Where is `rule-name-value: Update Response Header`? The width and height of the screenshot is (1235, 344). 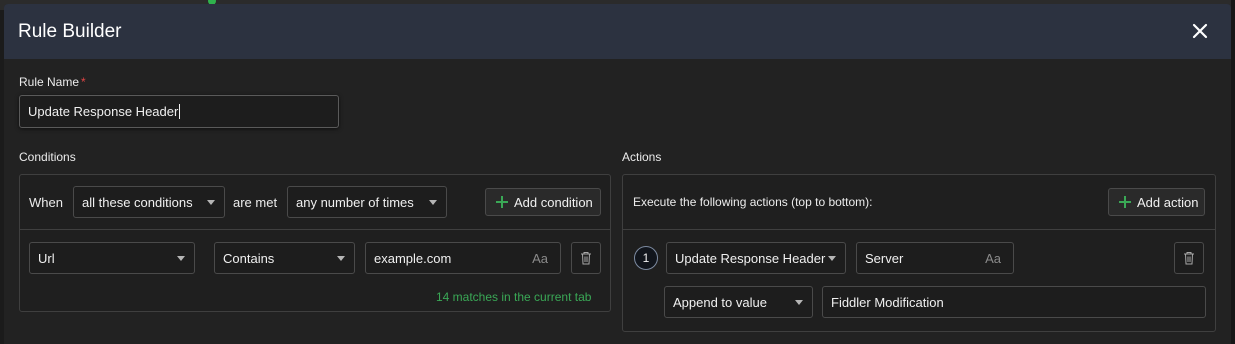 rule-name-value: Update Response Header is located at coordinates (103, 111).